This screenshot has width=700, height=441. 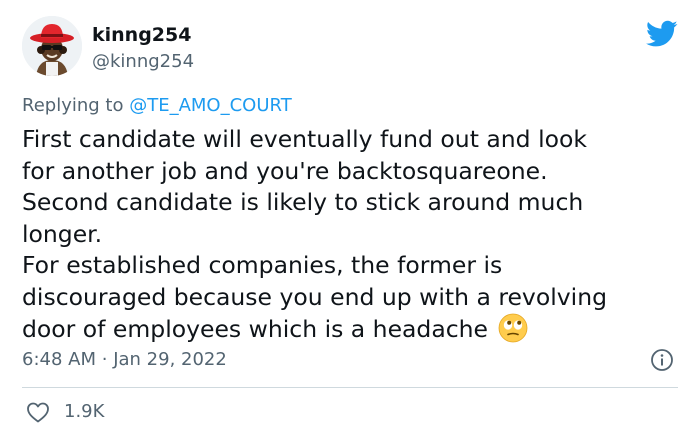 What do you see at coordinates (350, 361) in the screenshot?
I see `tweet-meta: 6:48 AM · Jan 29, 2022` at bounding box center [350, 361].